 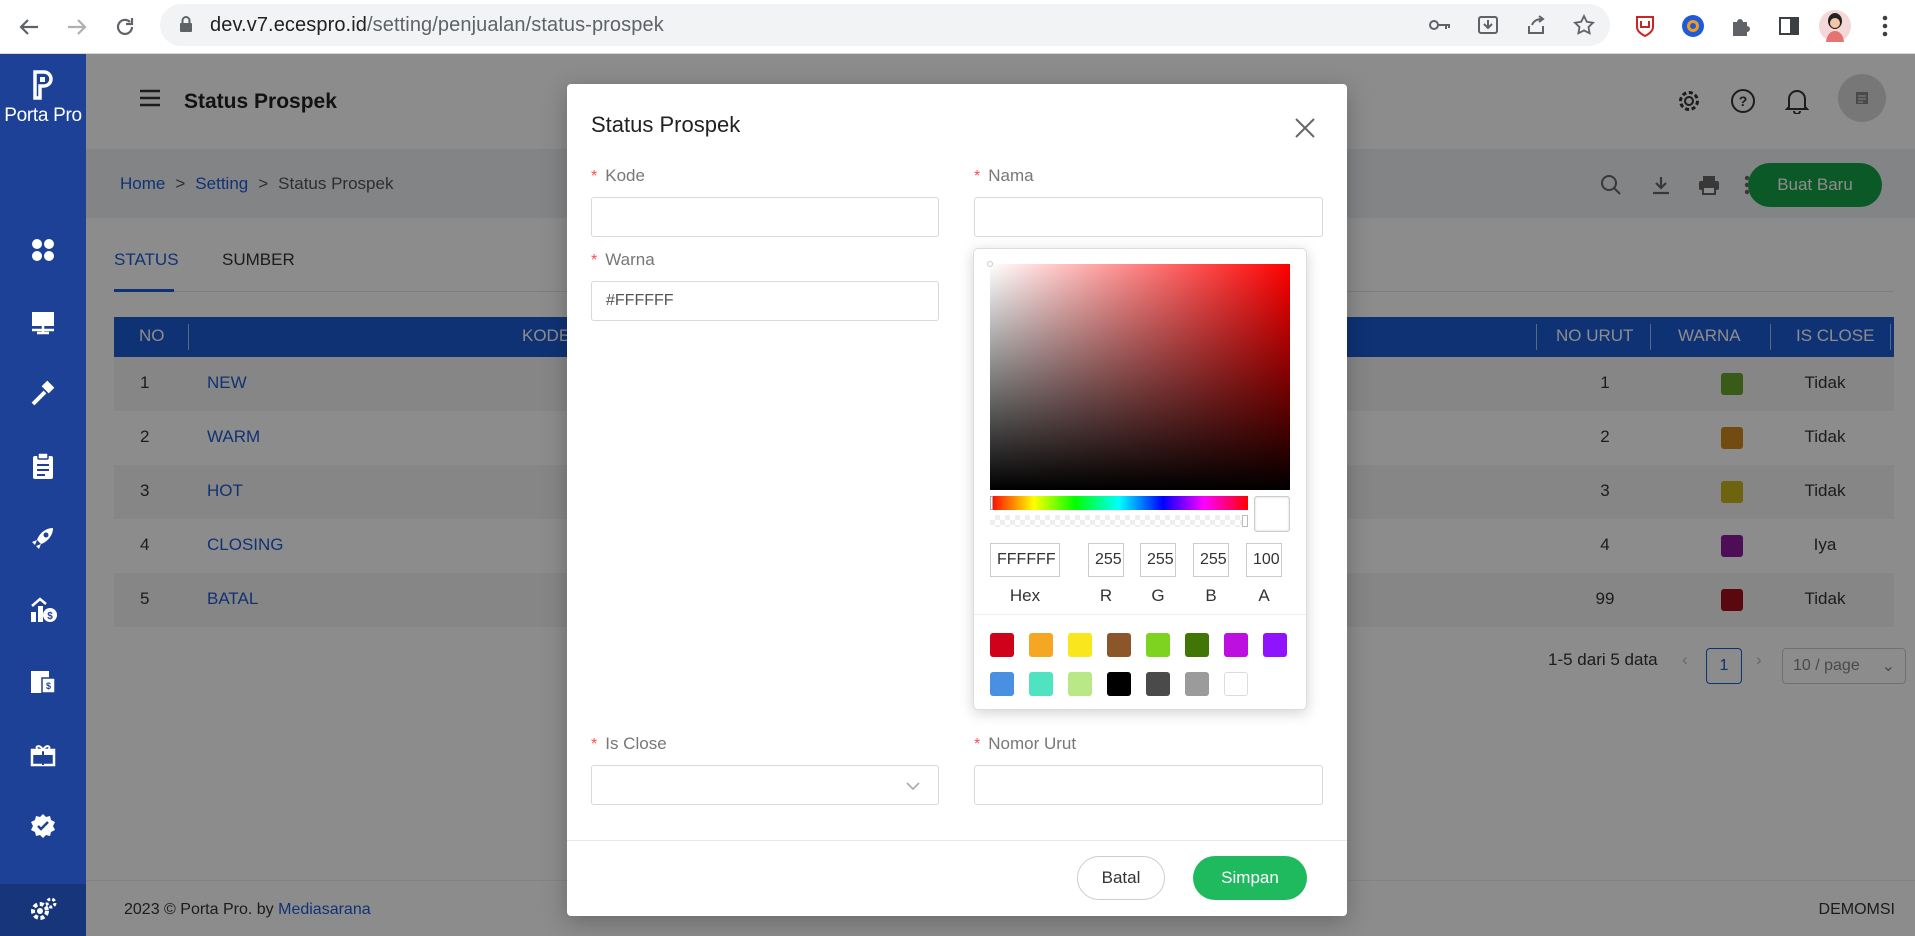 I want to click on alpha-label: A, so click(x=1264, y=595).